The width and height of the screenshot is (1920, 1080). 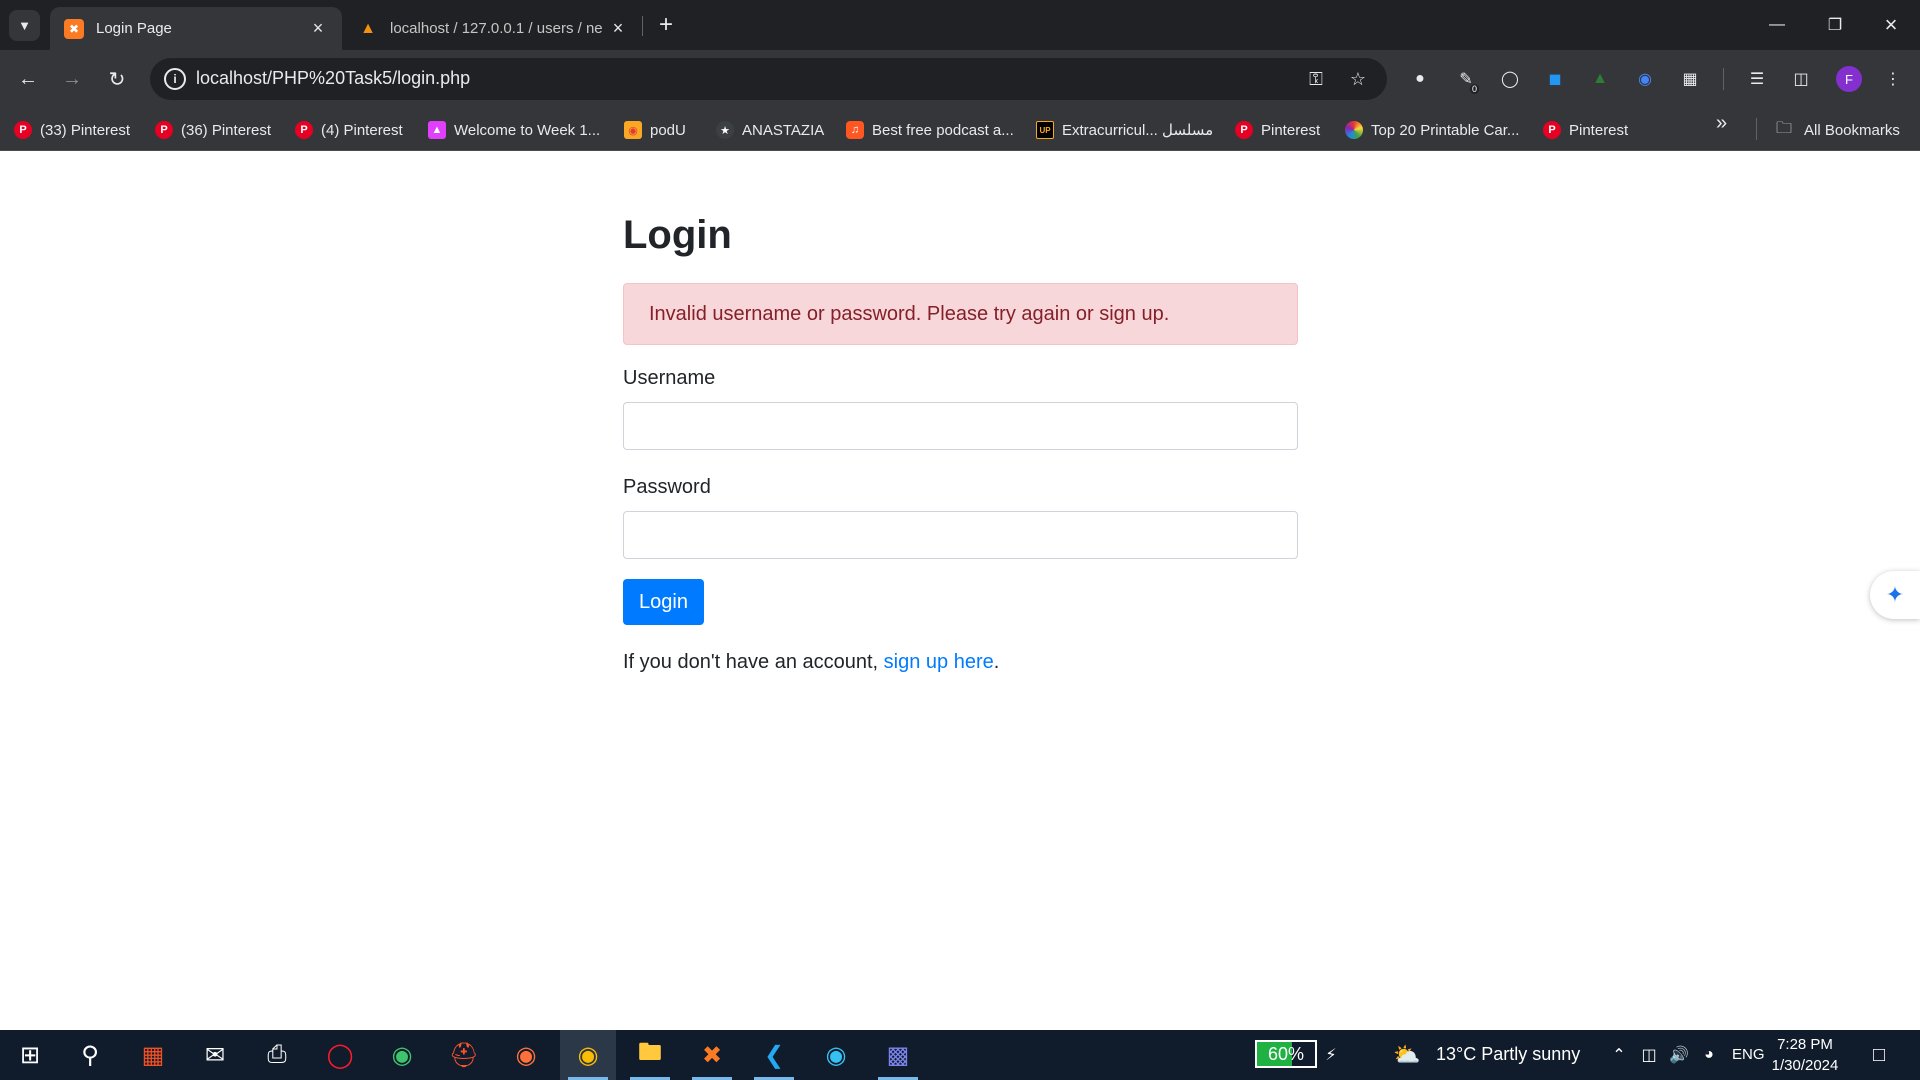 I want to click on bookmarks-overflow-icon: », so click(x=1721, y=123).